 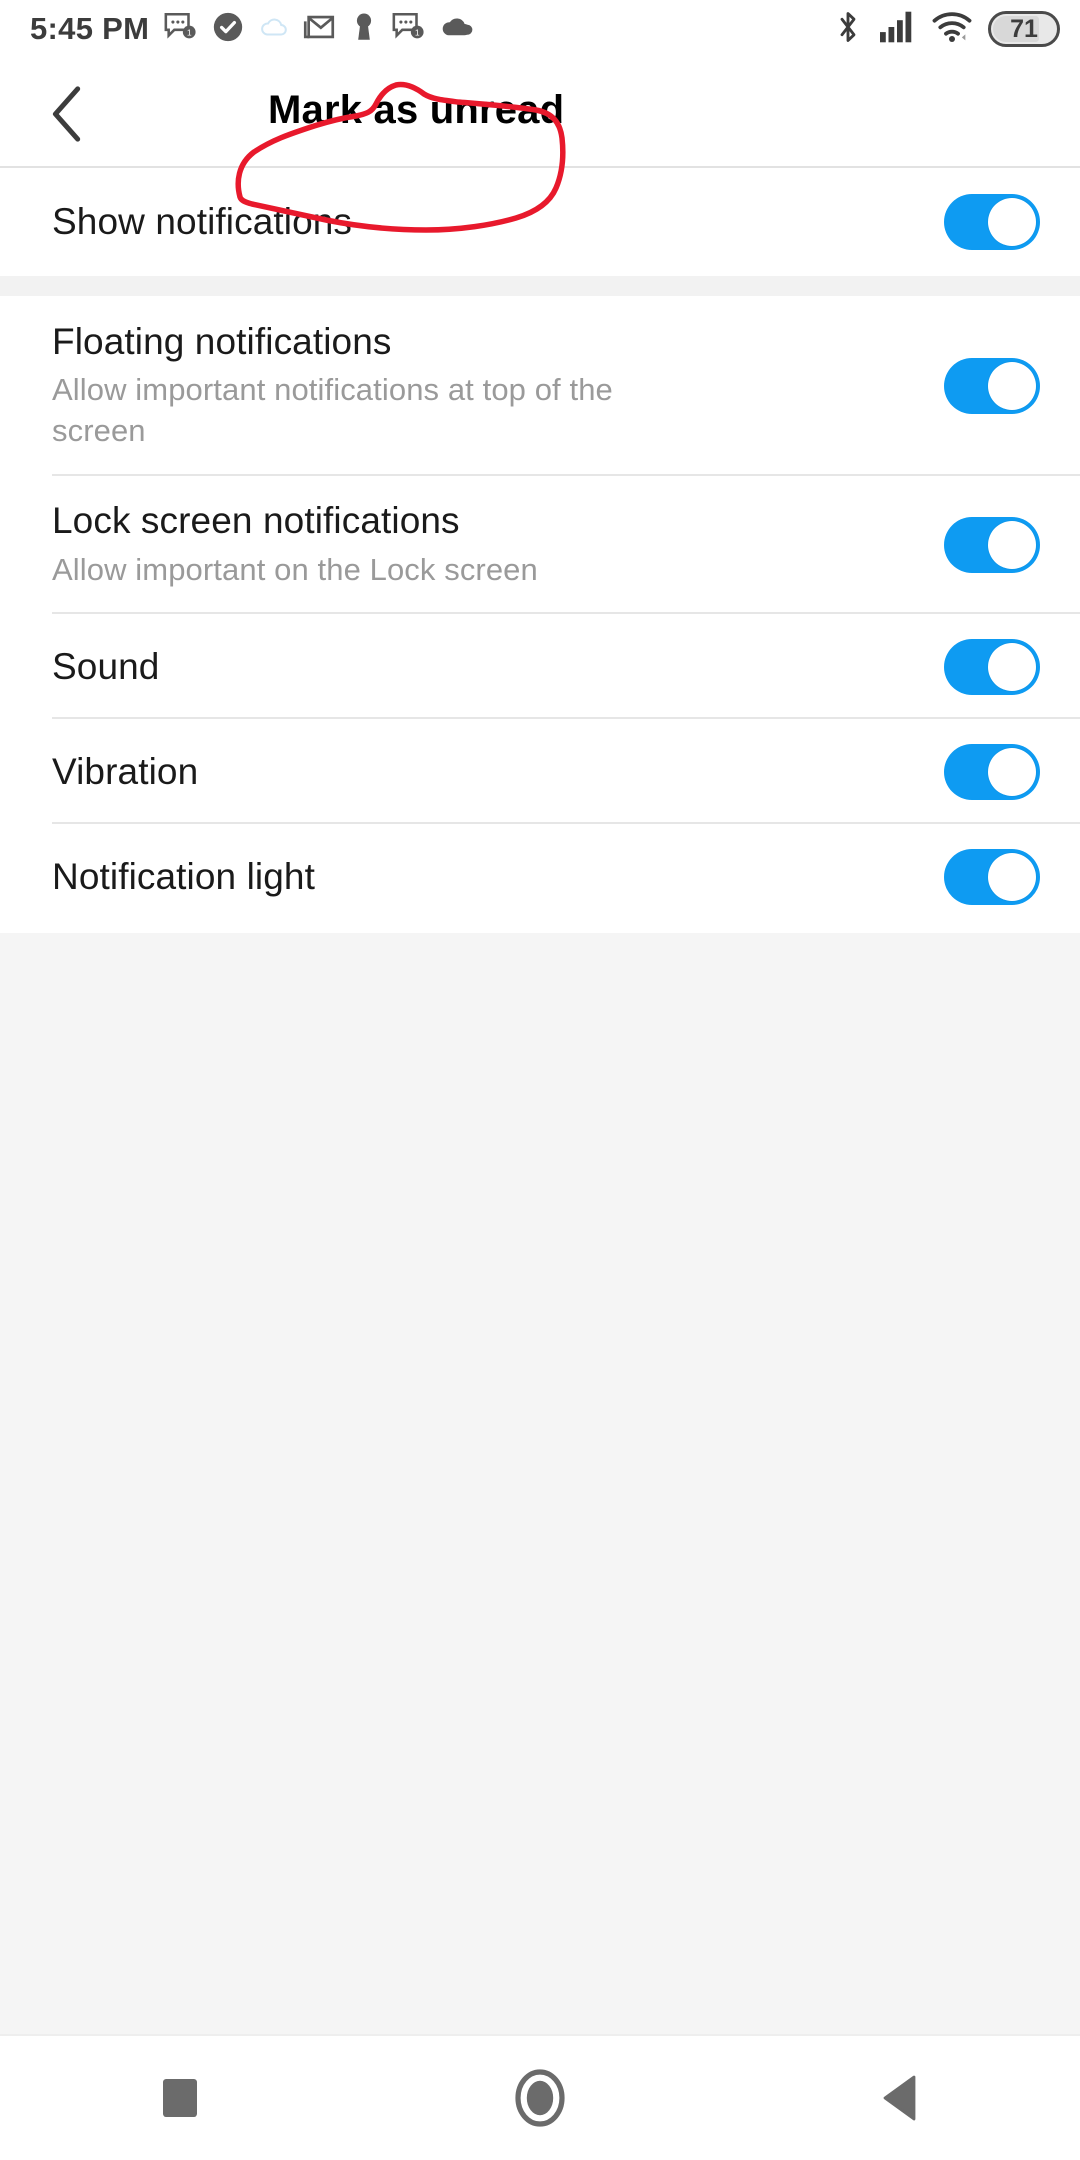 I want to click on page-title: Mark as unread, so click(x=416, y=110).